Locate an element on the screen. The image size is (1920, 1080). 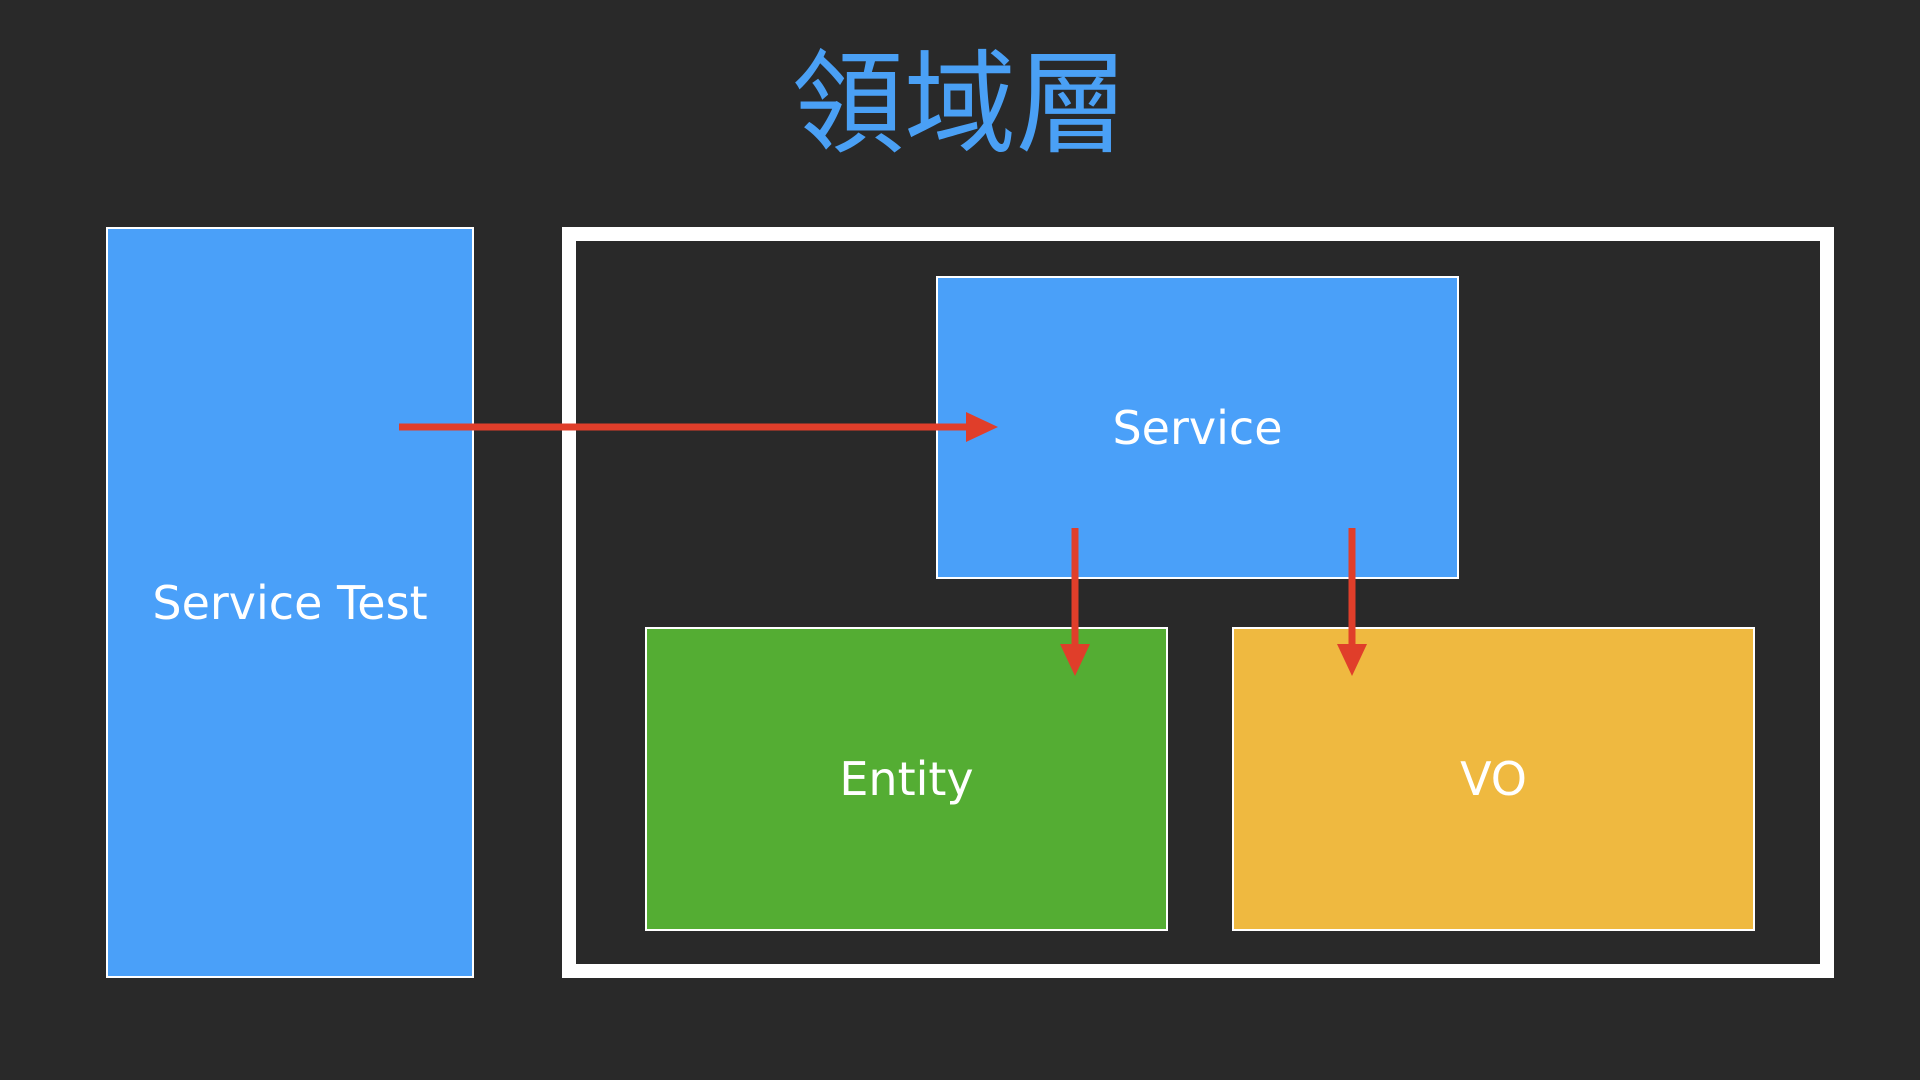
service-test-label: Service Test is located at coordinates (290, 602).